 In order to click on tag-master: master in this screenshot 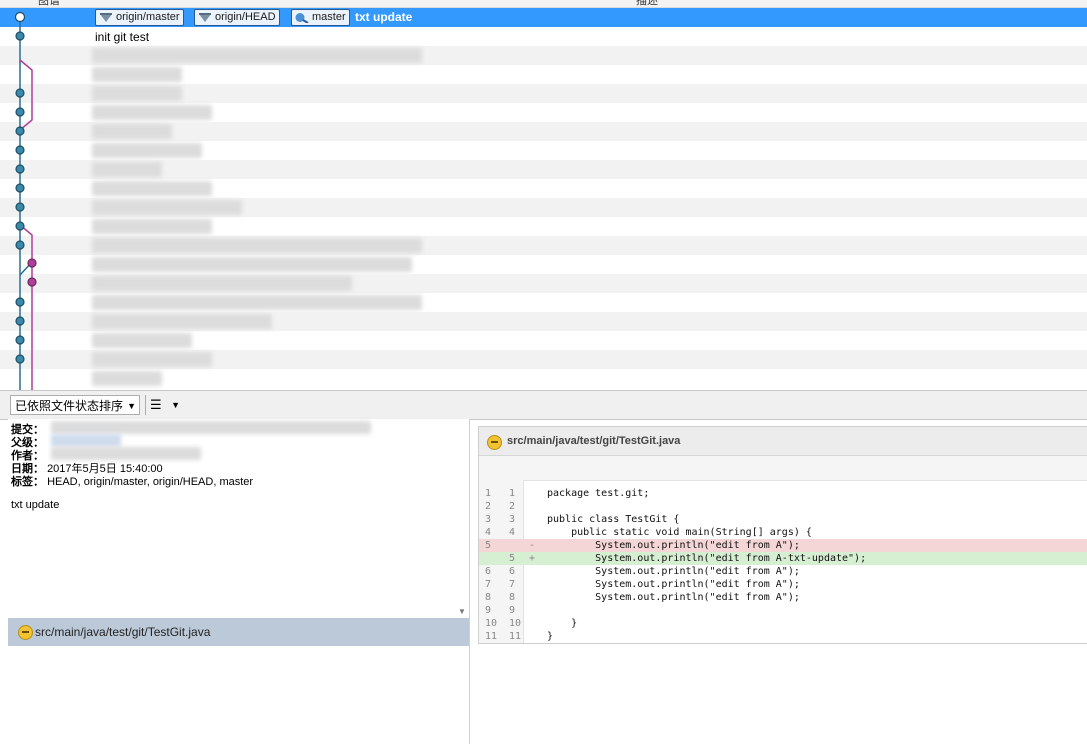, I will do `click(320, 17)`.